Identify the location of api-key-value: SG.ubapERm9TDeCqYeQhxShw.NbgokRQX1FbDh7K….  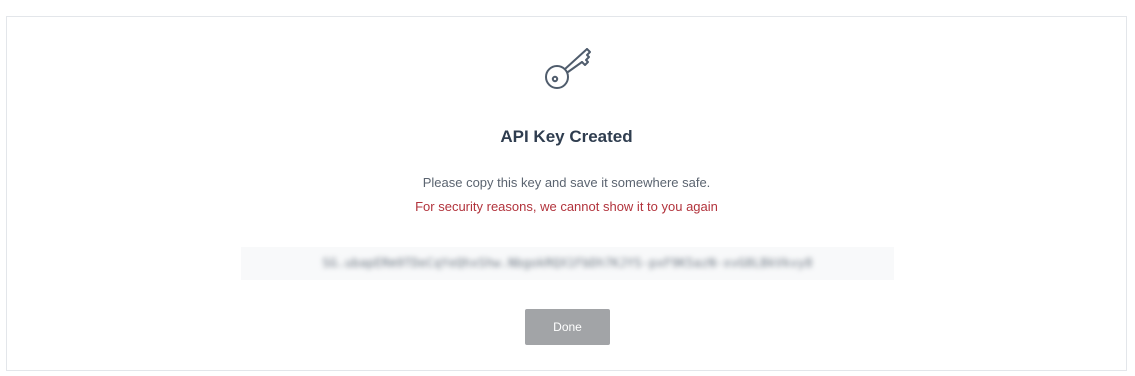
(567, 263).